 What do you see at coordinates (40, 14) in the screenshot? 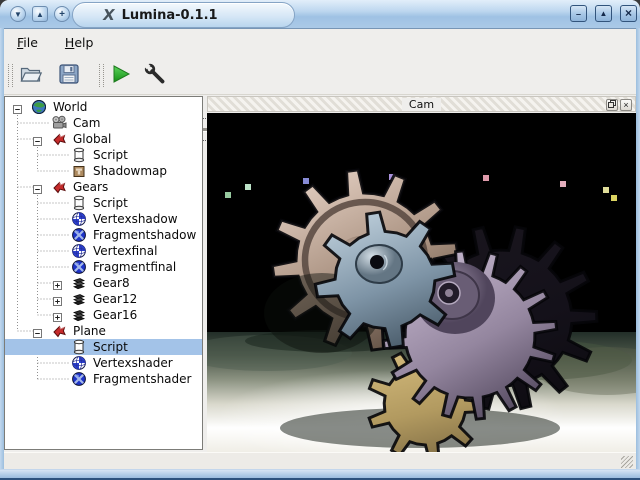
I see `shade-button: ▲` at bounding box center [40, 14].